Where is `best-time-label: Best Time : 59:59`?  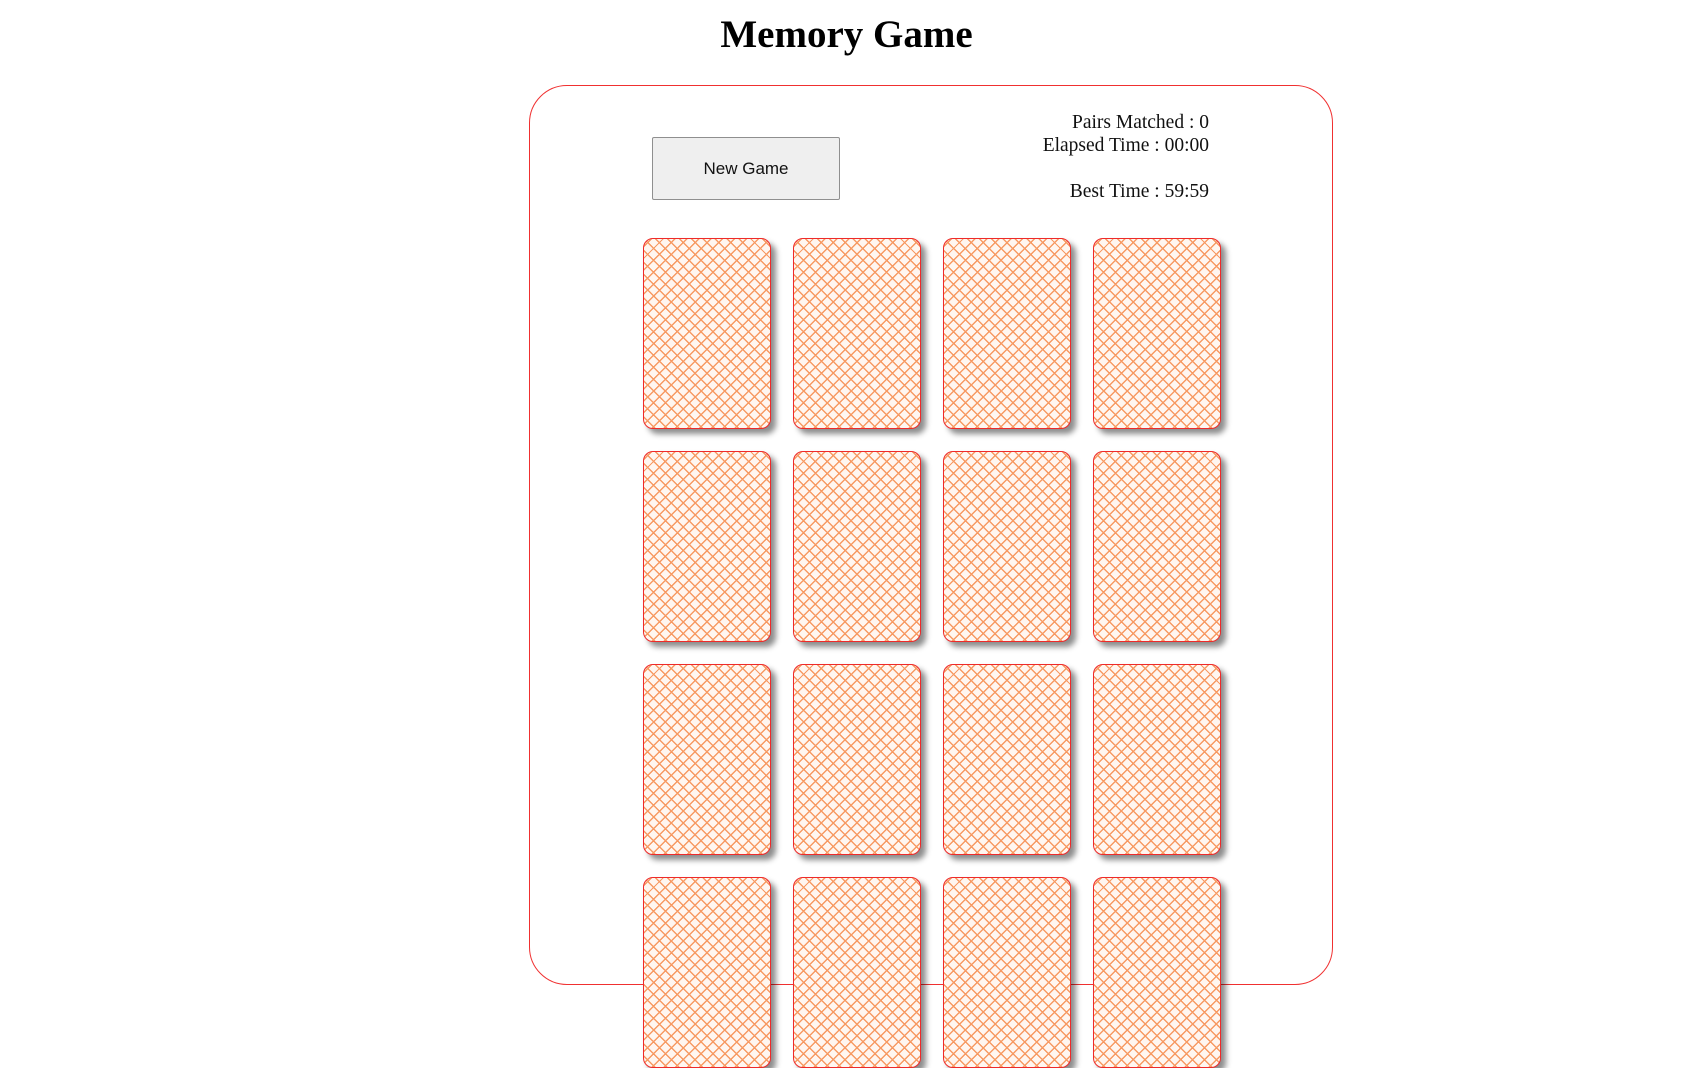
best-time-label: Best Time : 59:59 is located at coordinates (1139, 191).